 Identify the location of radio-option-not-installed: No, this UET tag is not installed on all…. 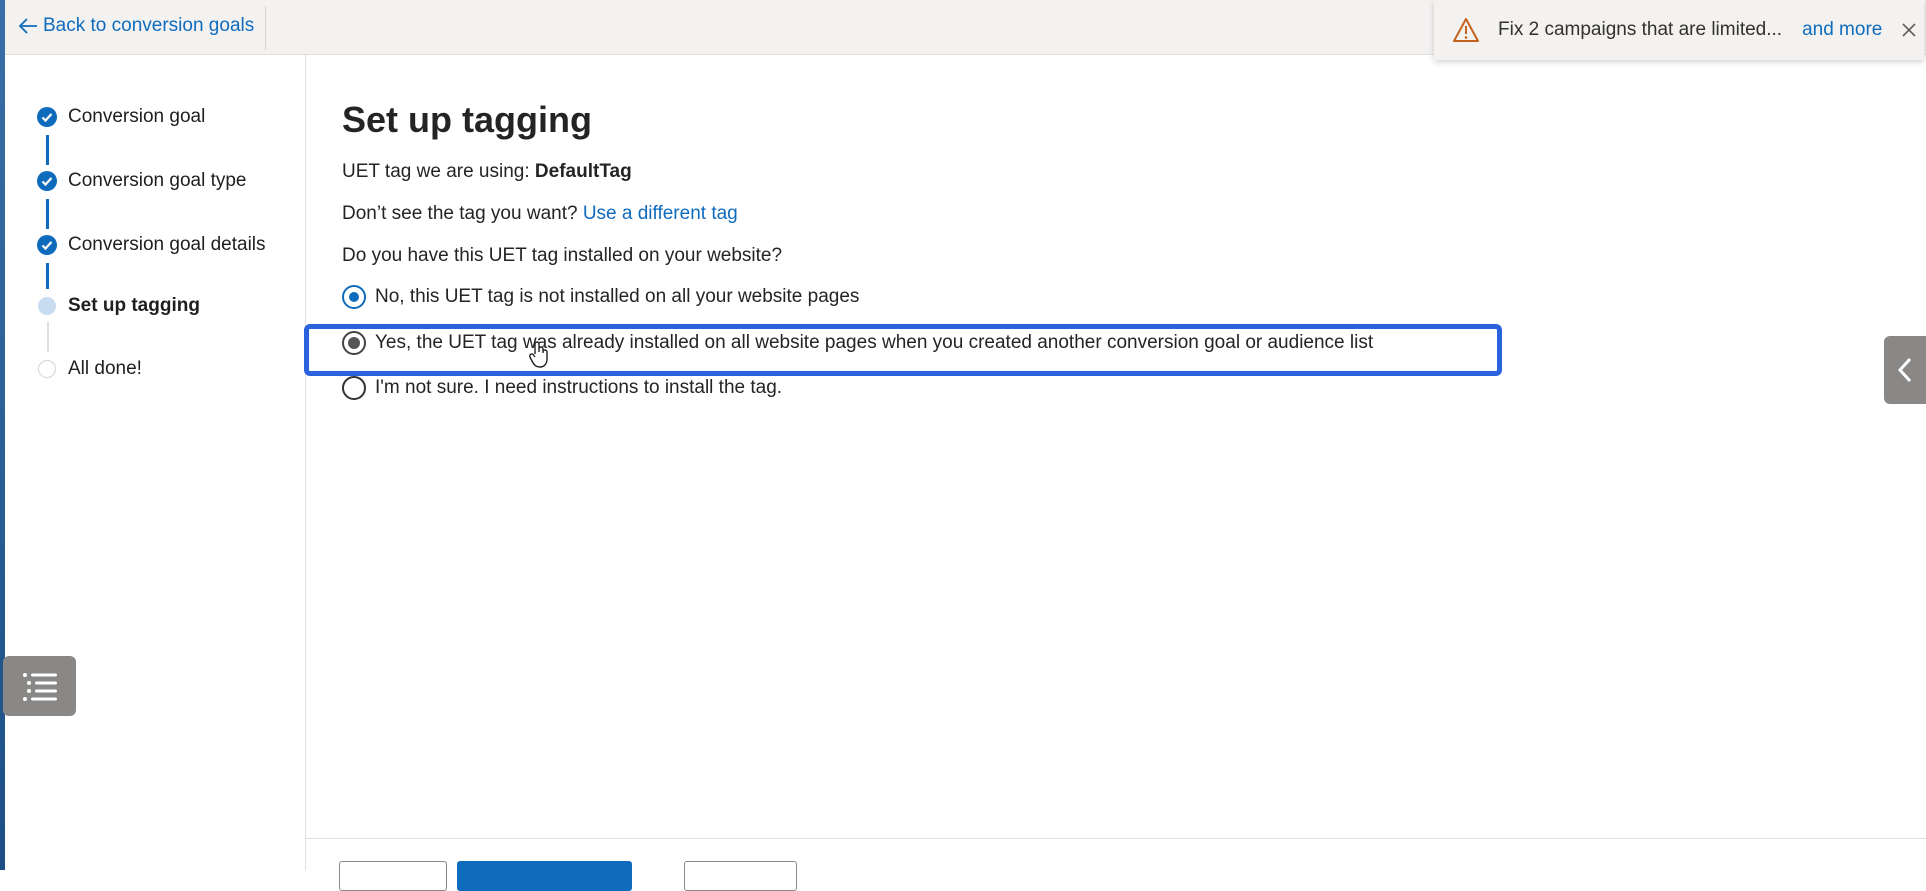
(600, 297).